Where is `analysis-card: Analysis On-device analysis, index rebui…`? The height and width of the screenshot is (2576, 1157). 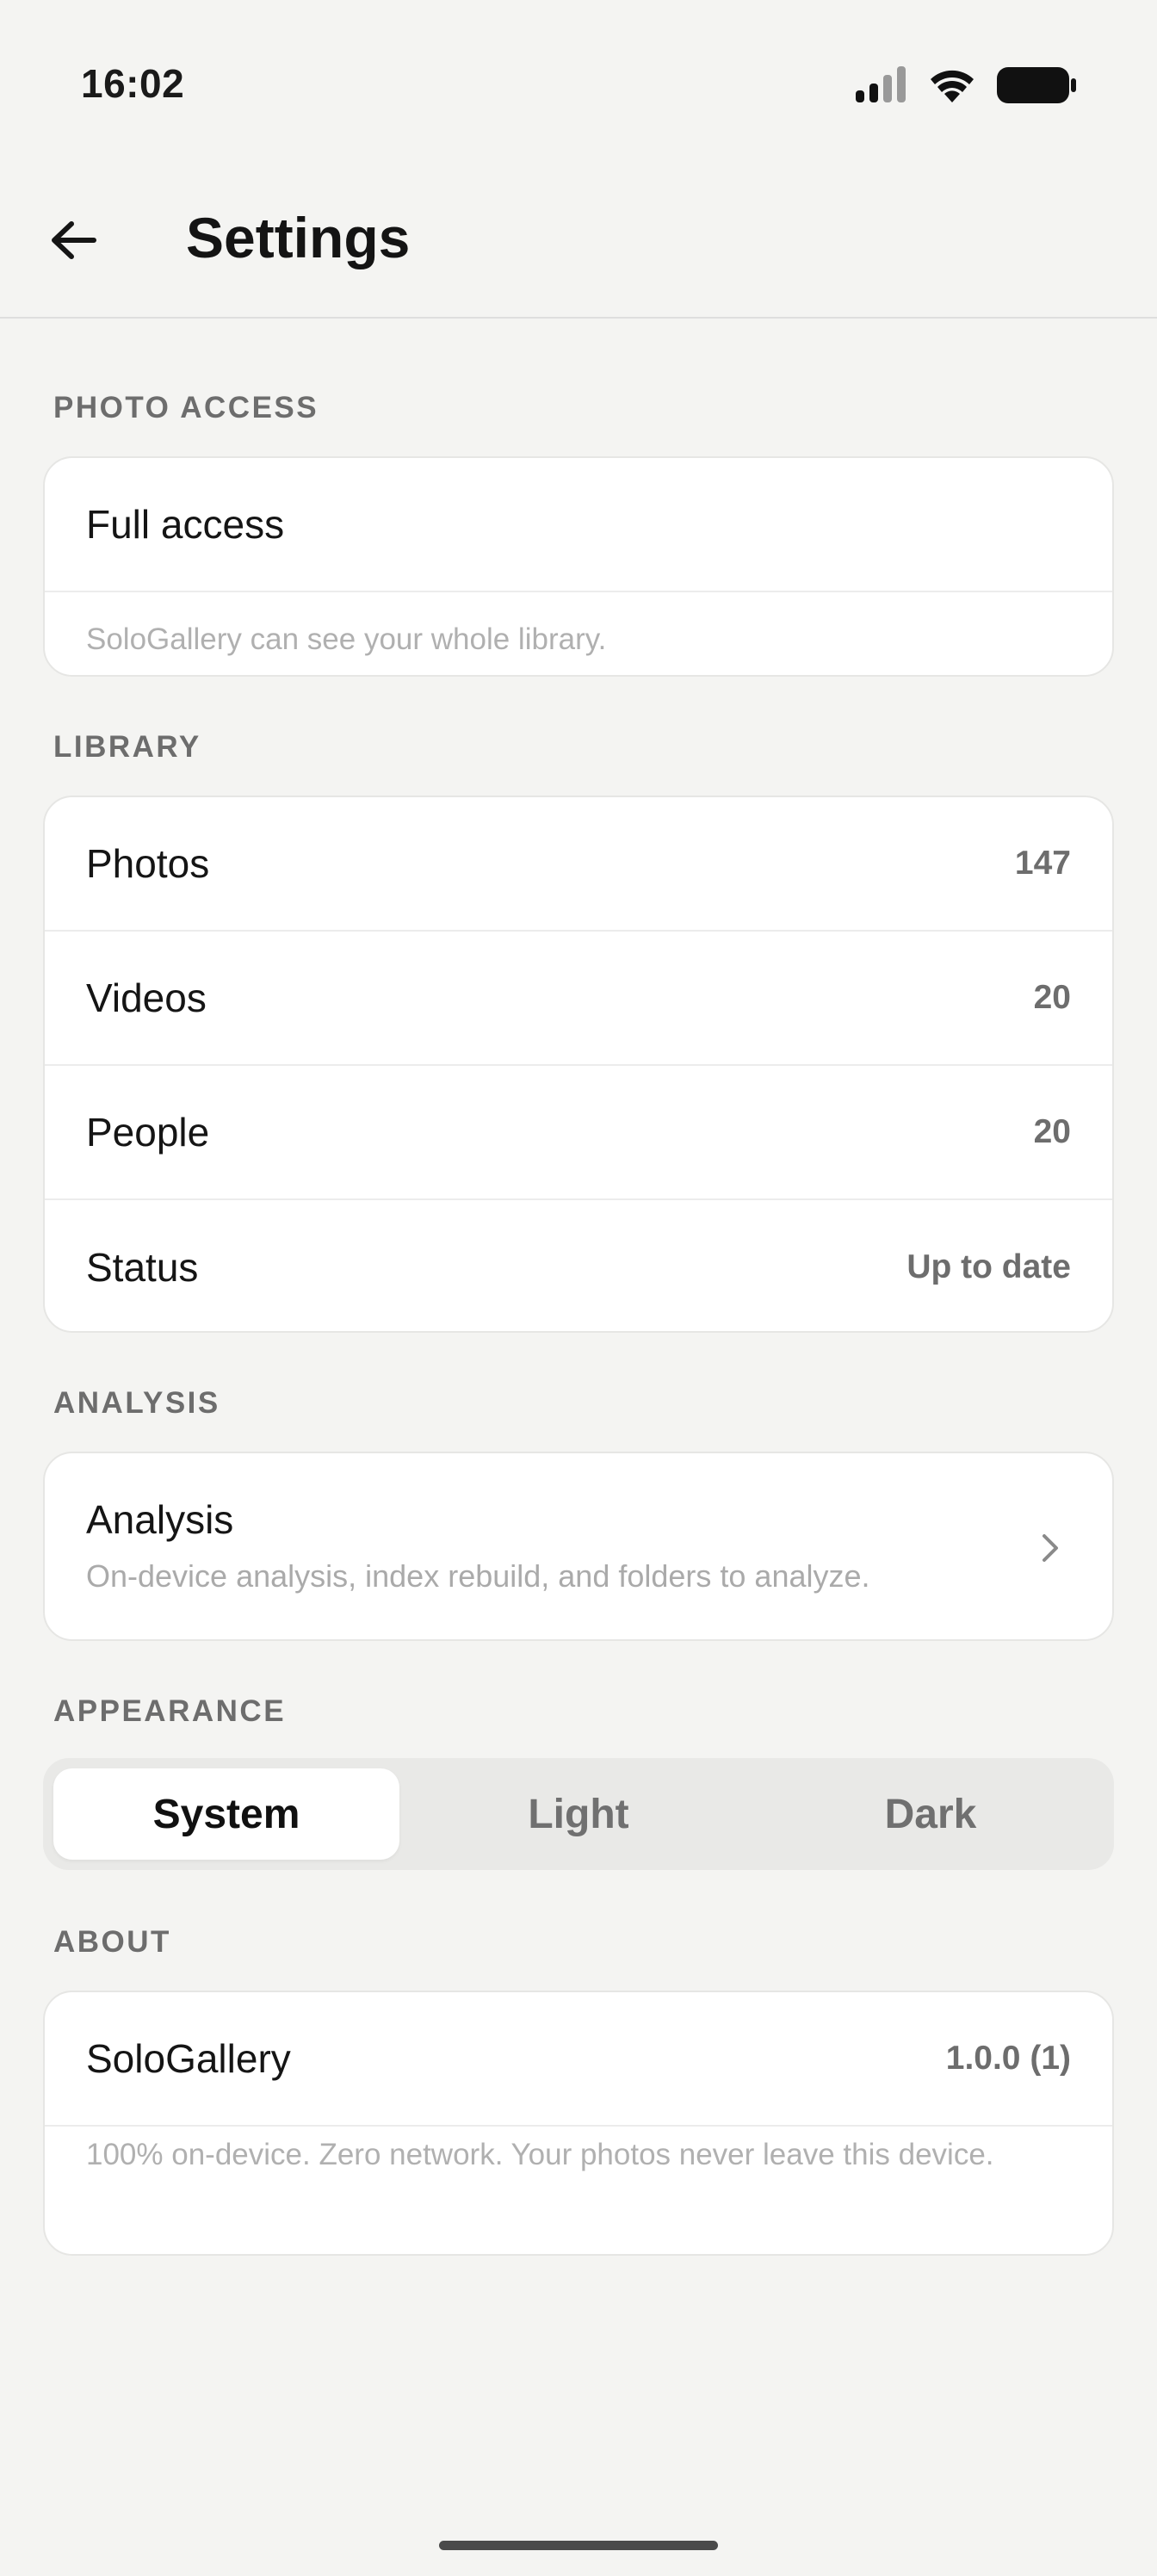 analysis-card: Analysis On-device analysis, index rebui… is located at coordinates (579, 1546).